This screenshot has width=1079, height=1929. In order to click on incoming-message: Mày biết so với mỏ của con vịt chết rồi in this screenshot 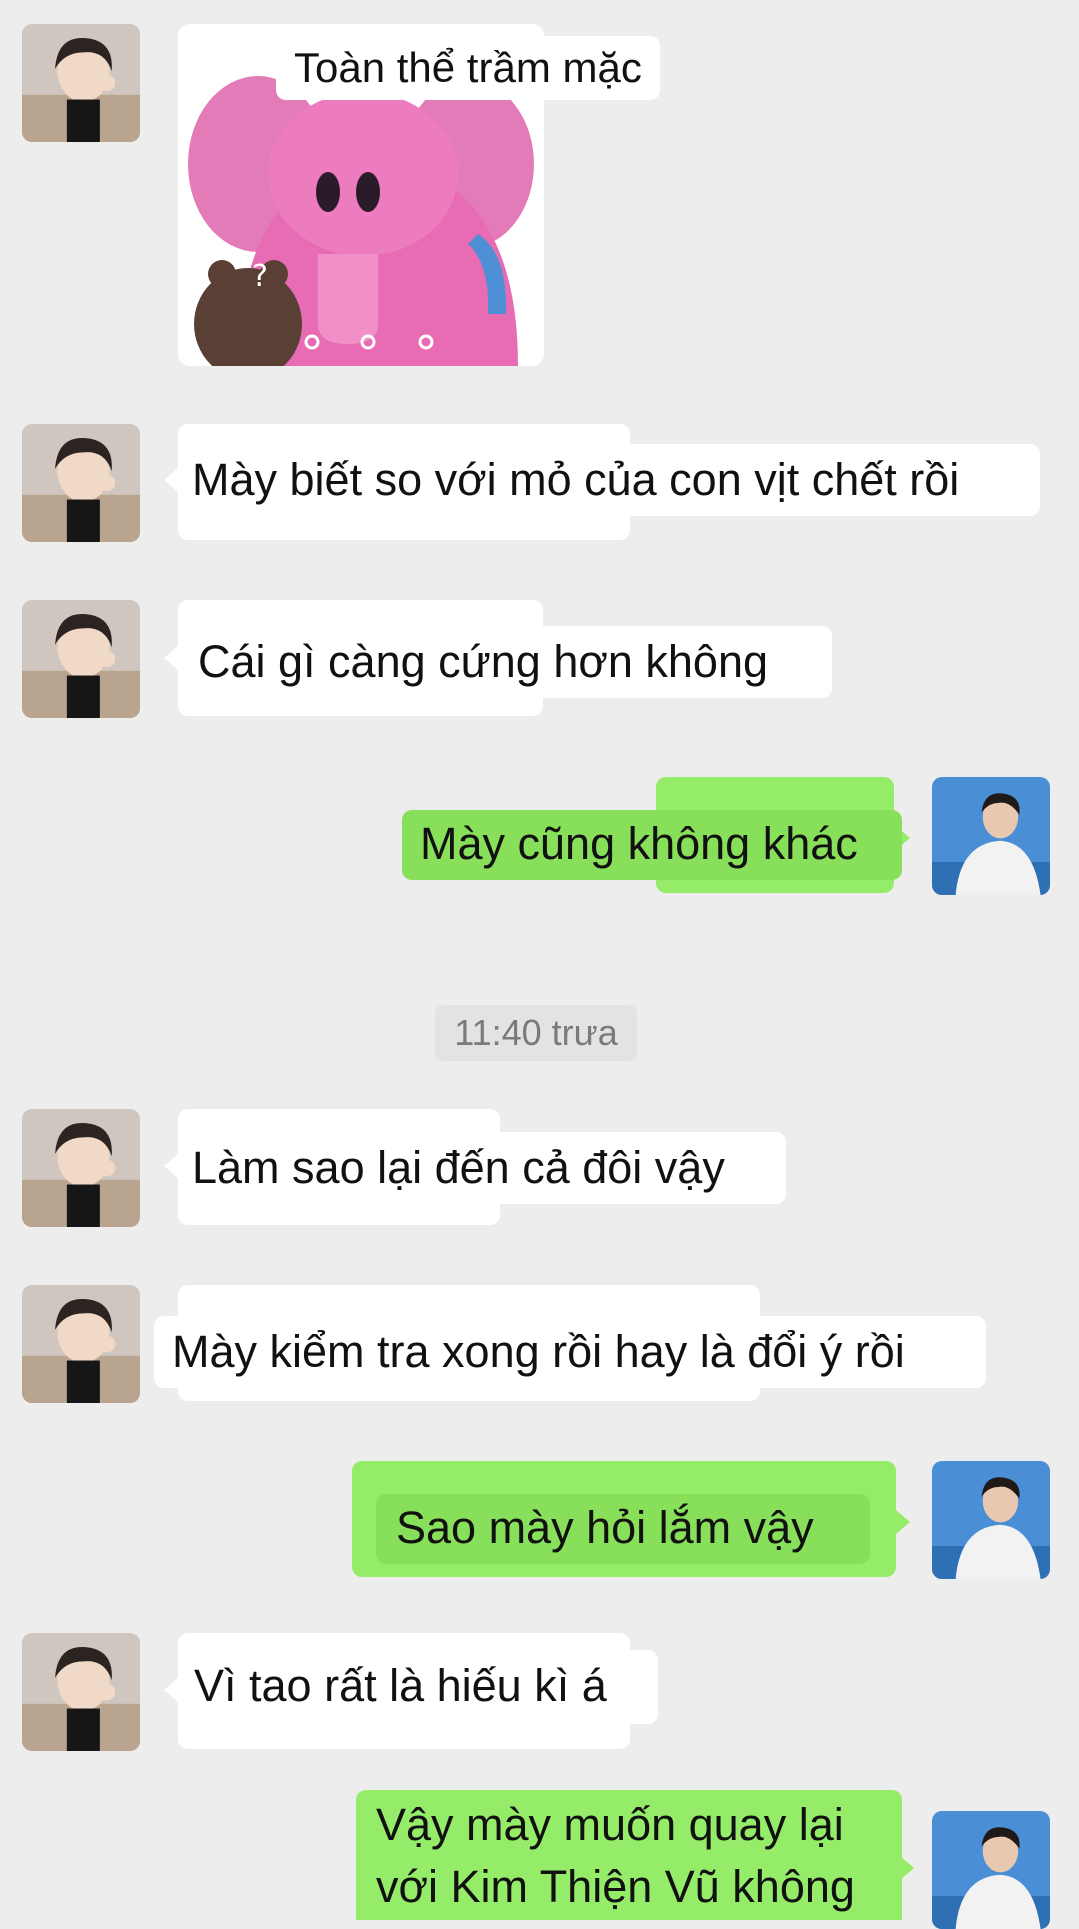, I will do `click(609, 480)`.